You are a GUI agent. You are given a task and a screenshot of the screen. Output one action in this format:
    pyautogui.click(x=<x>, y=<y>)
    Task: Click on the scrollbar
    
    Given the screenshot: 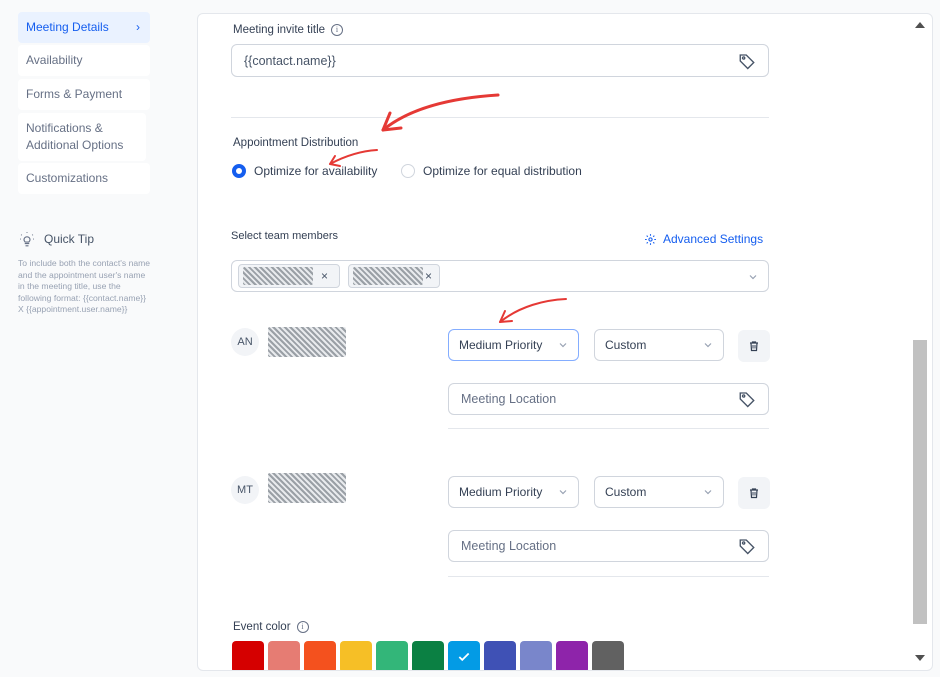 What is the action you would take?
    pyautogui.click(x=920, y=342)
    